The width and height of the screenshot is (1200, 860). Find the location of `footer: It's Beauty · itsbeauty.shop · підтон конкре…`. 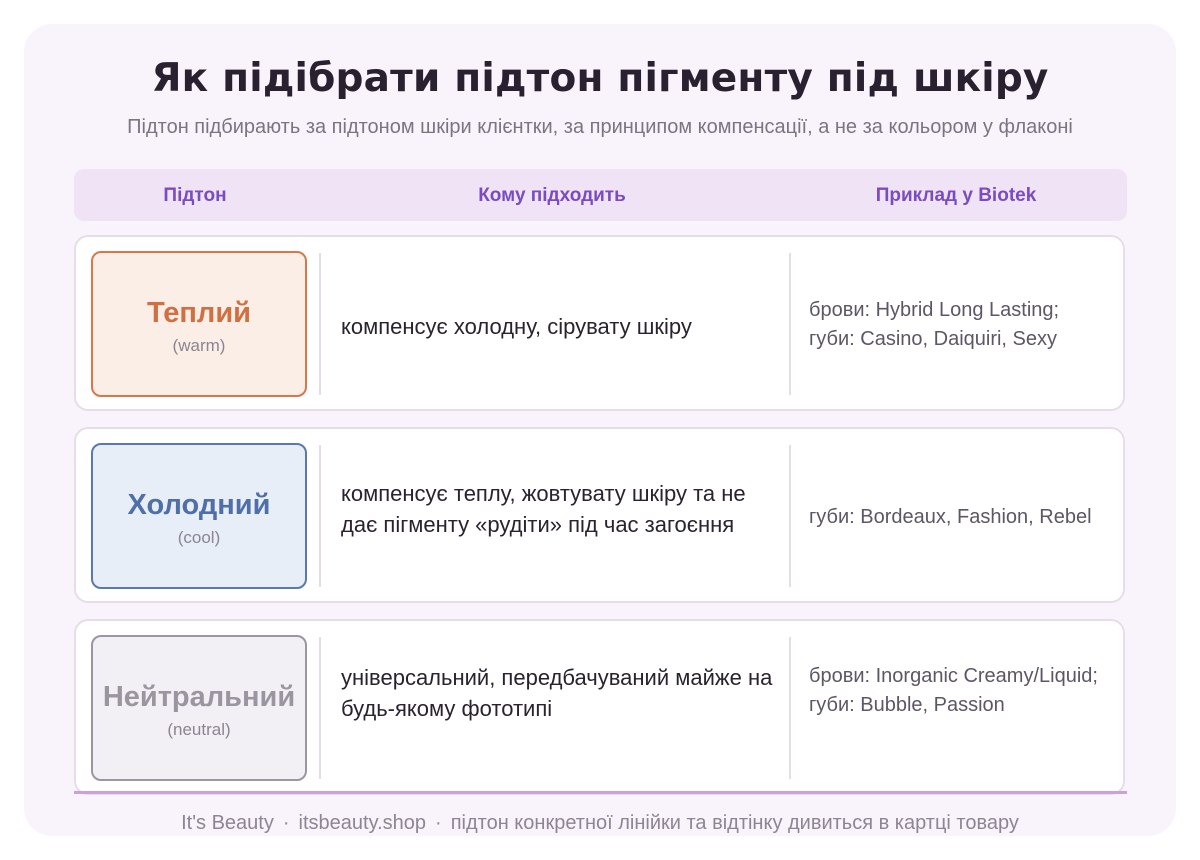

footer: It's Beauty · itsbeauty.shop · підтон конкре… is located at coordinates (600, 823).